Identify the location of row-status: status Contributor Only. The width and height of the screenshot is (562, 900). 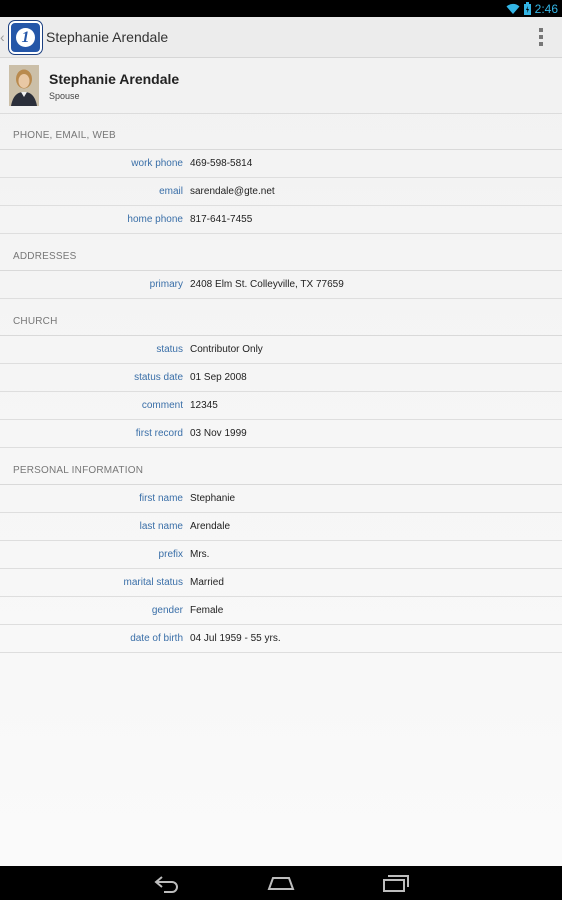
(281, 350).